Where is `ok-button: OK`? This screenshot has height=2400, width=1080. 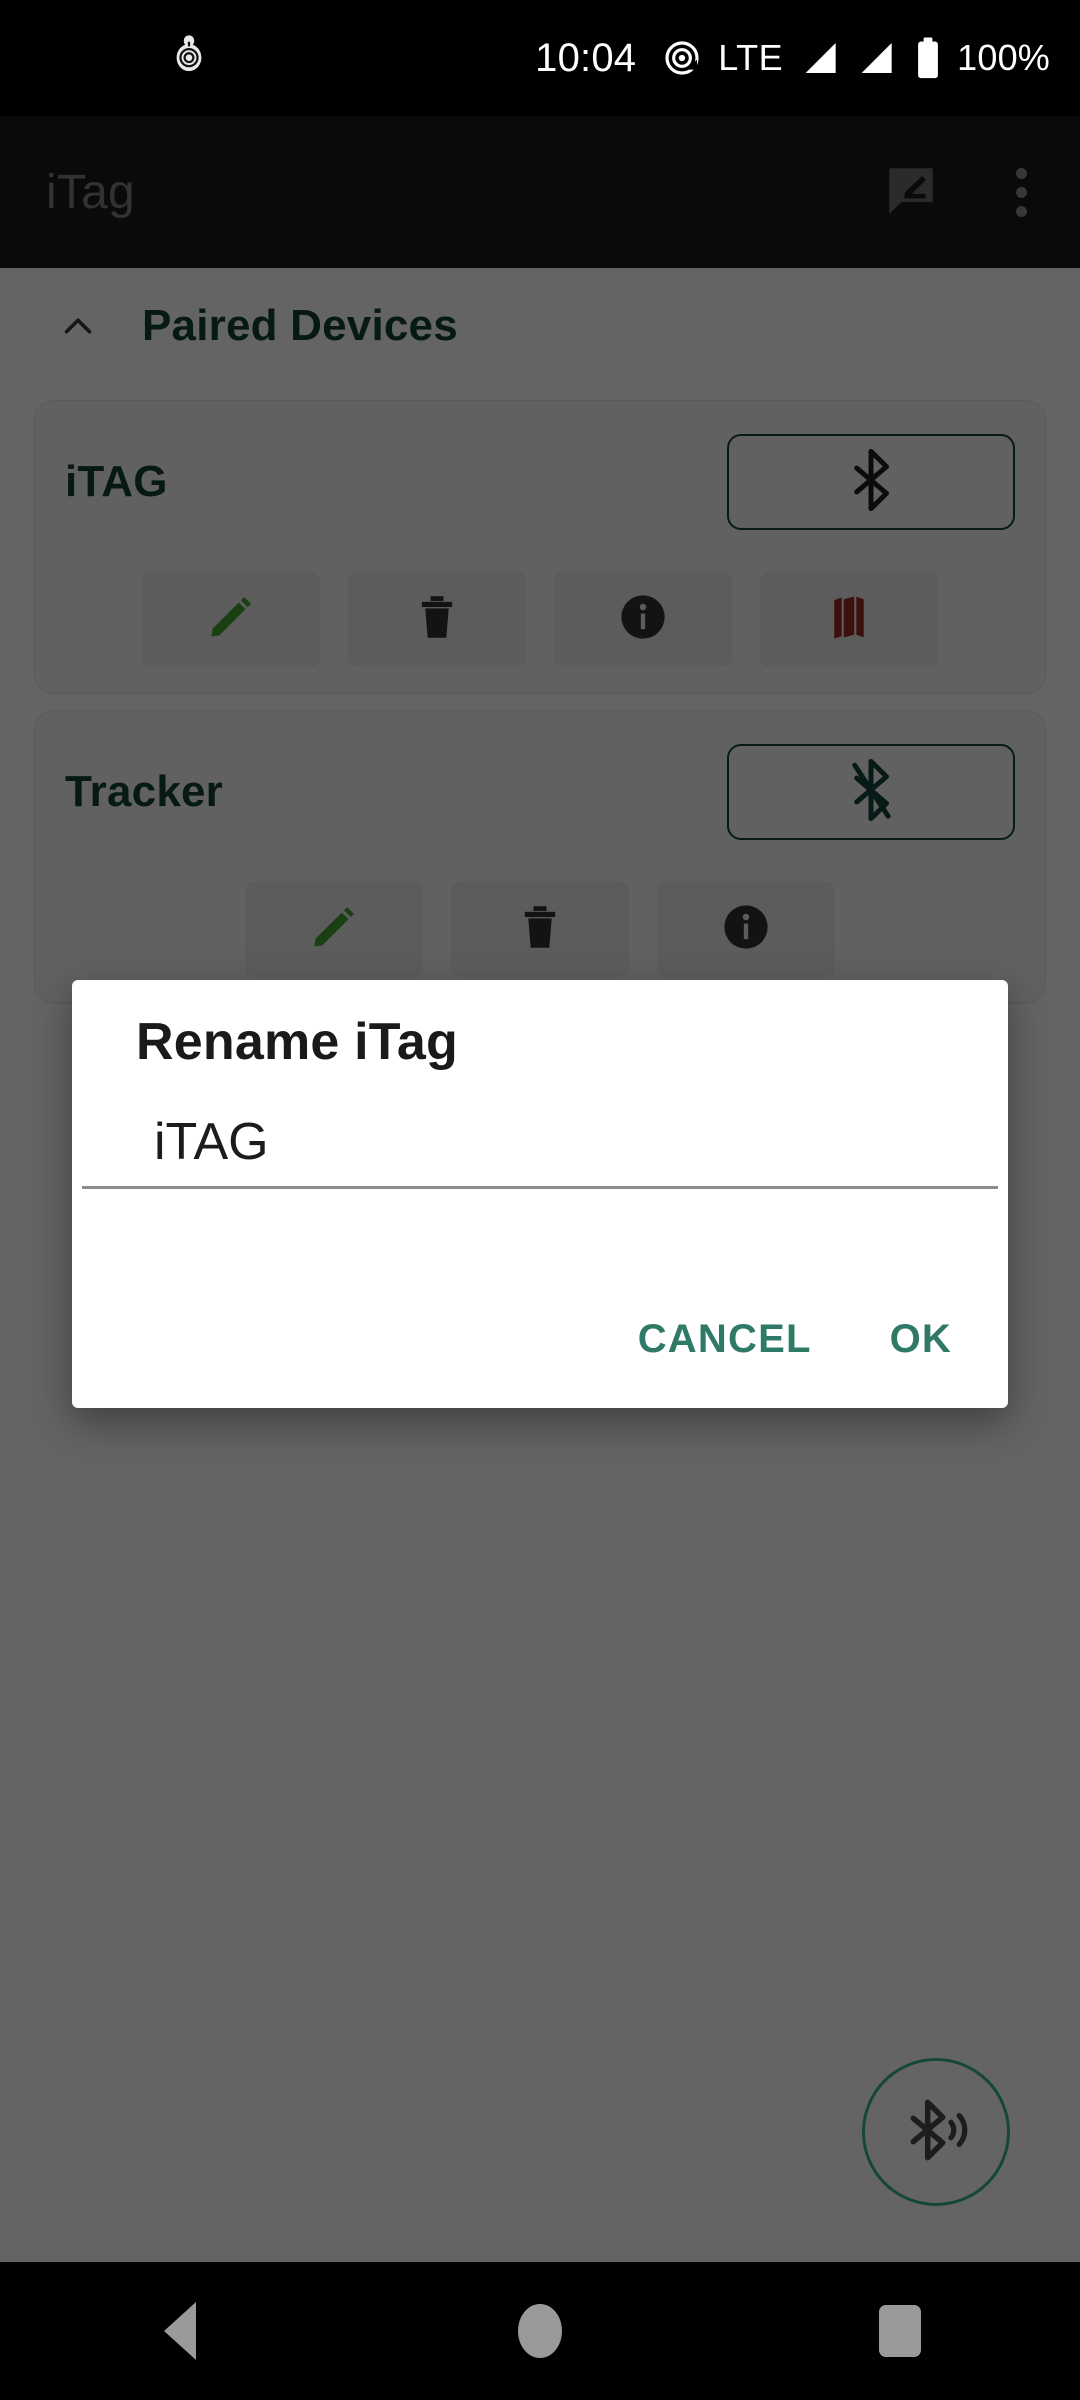
ok-button: OK is located at coordinates (921, 1339).